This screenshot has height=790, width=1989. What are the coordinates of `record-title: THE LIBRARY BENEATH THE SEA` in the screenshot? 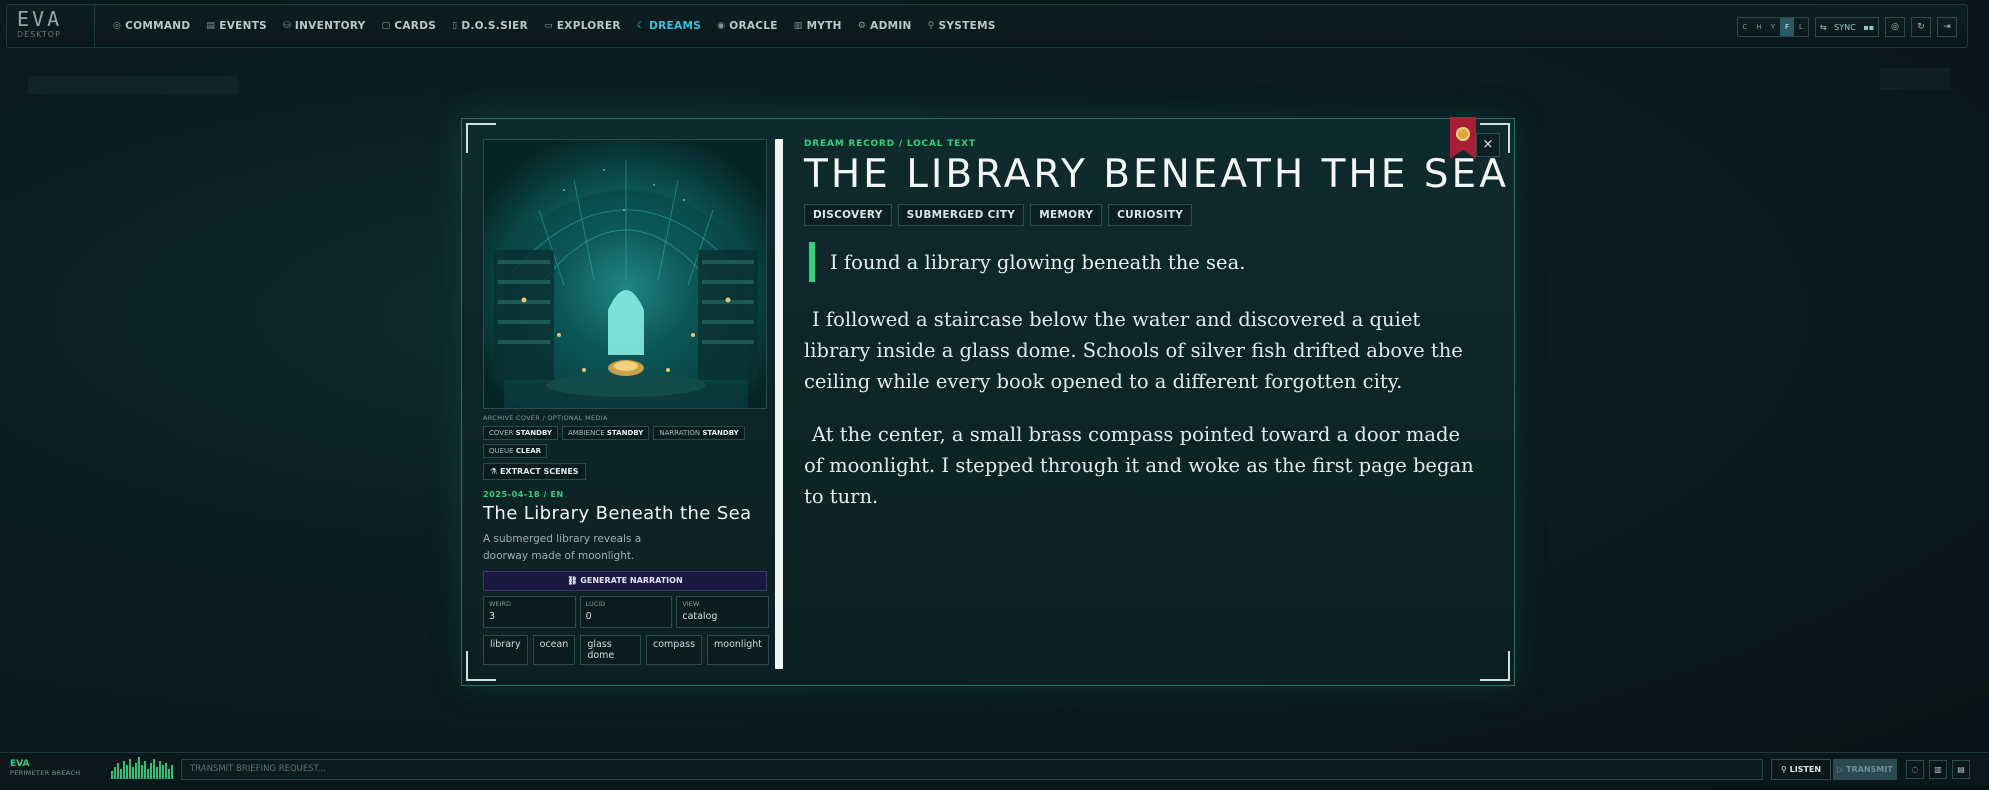 It's located at (1156, 174).